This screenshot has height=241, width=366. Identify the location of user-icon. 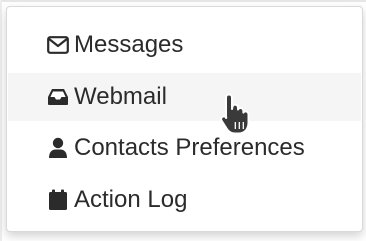
(58, 148).